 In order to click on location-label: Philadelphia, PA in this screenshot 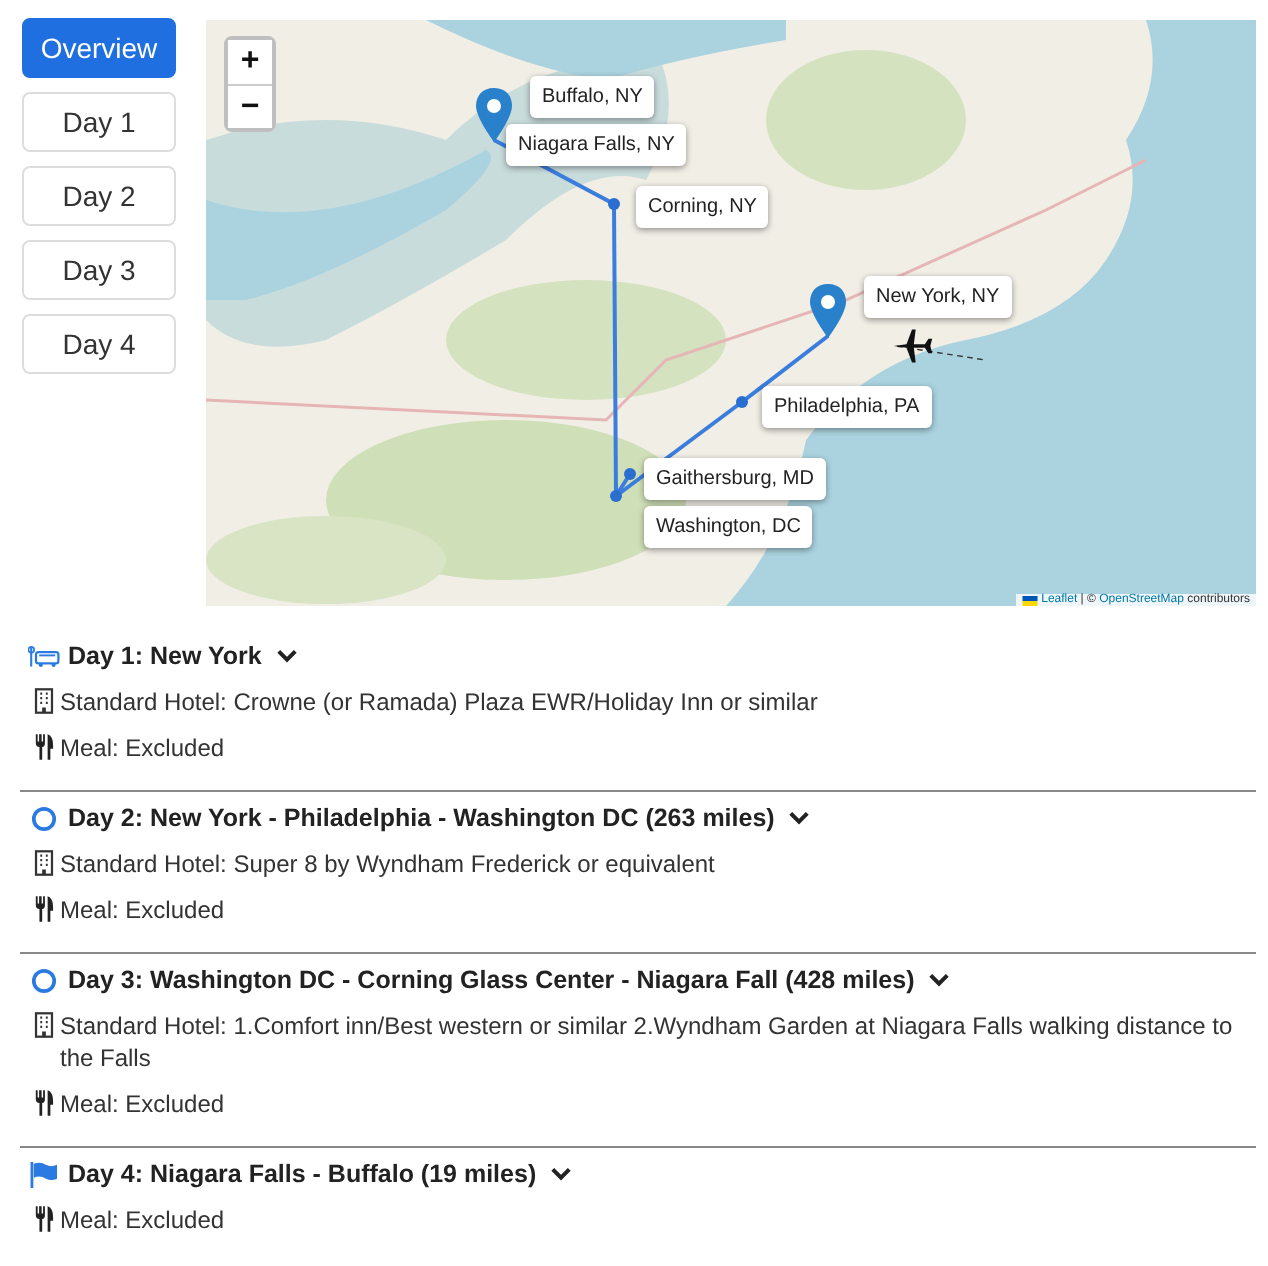, I will do `click(847, 407)`.